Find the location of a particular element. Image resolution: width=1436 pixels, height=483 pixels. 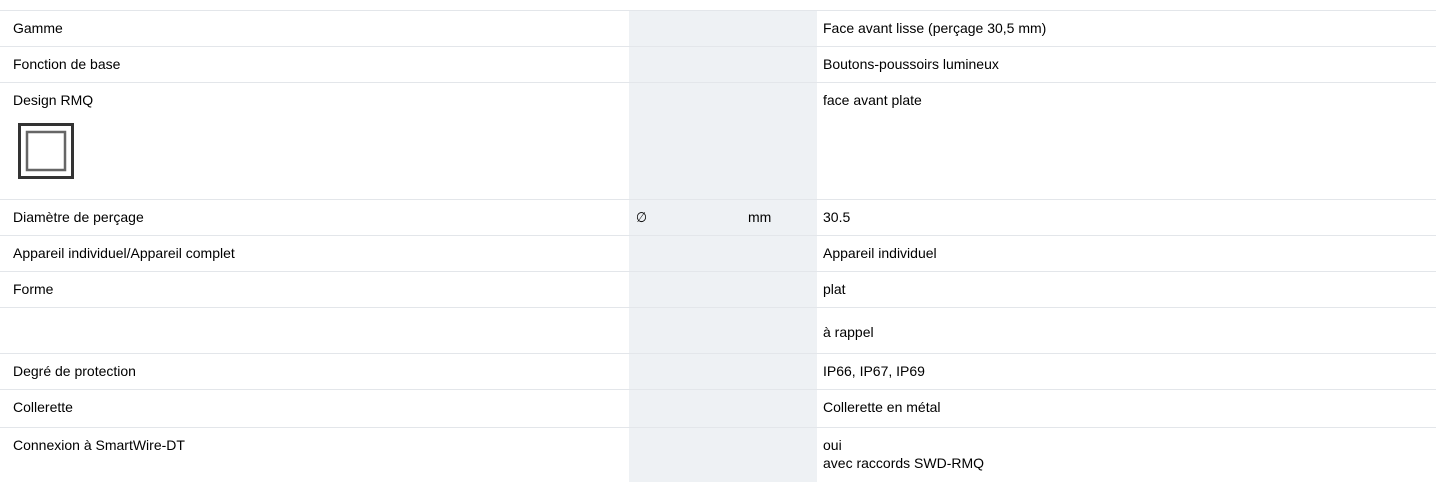

row-value: Face avant lisse (perçage 30,5 mm) is located at coordinates (935, 28).